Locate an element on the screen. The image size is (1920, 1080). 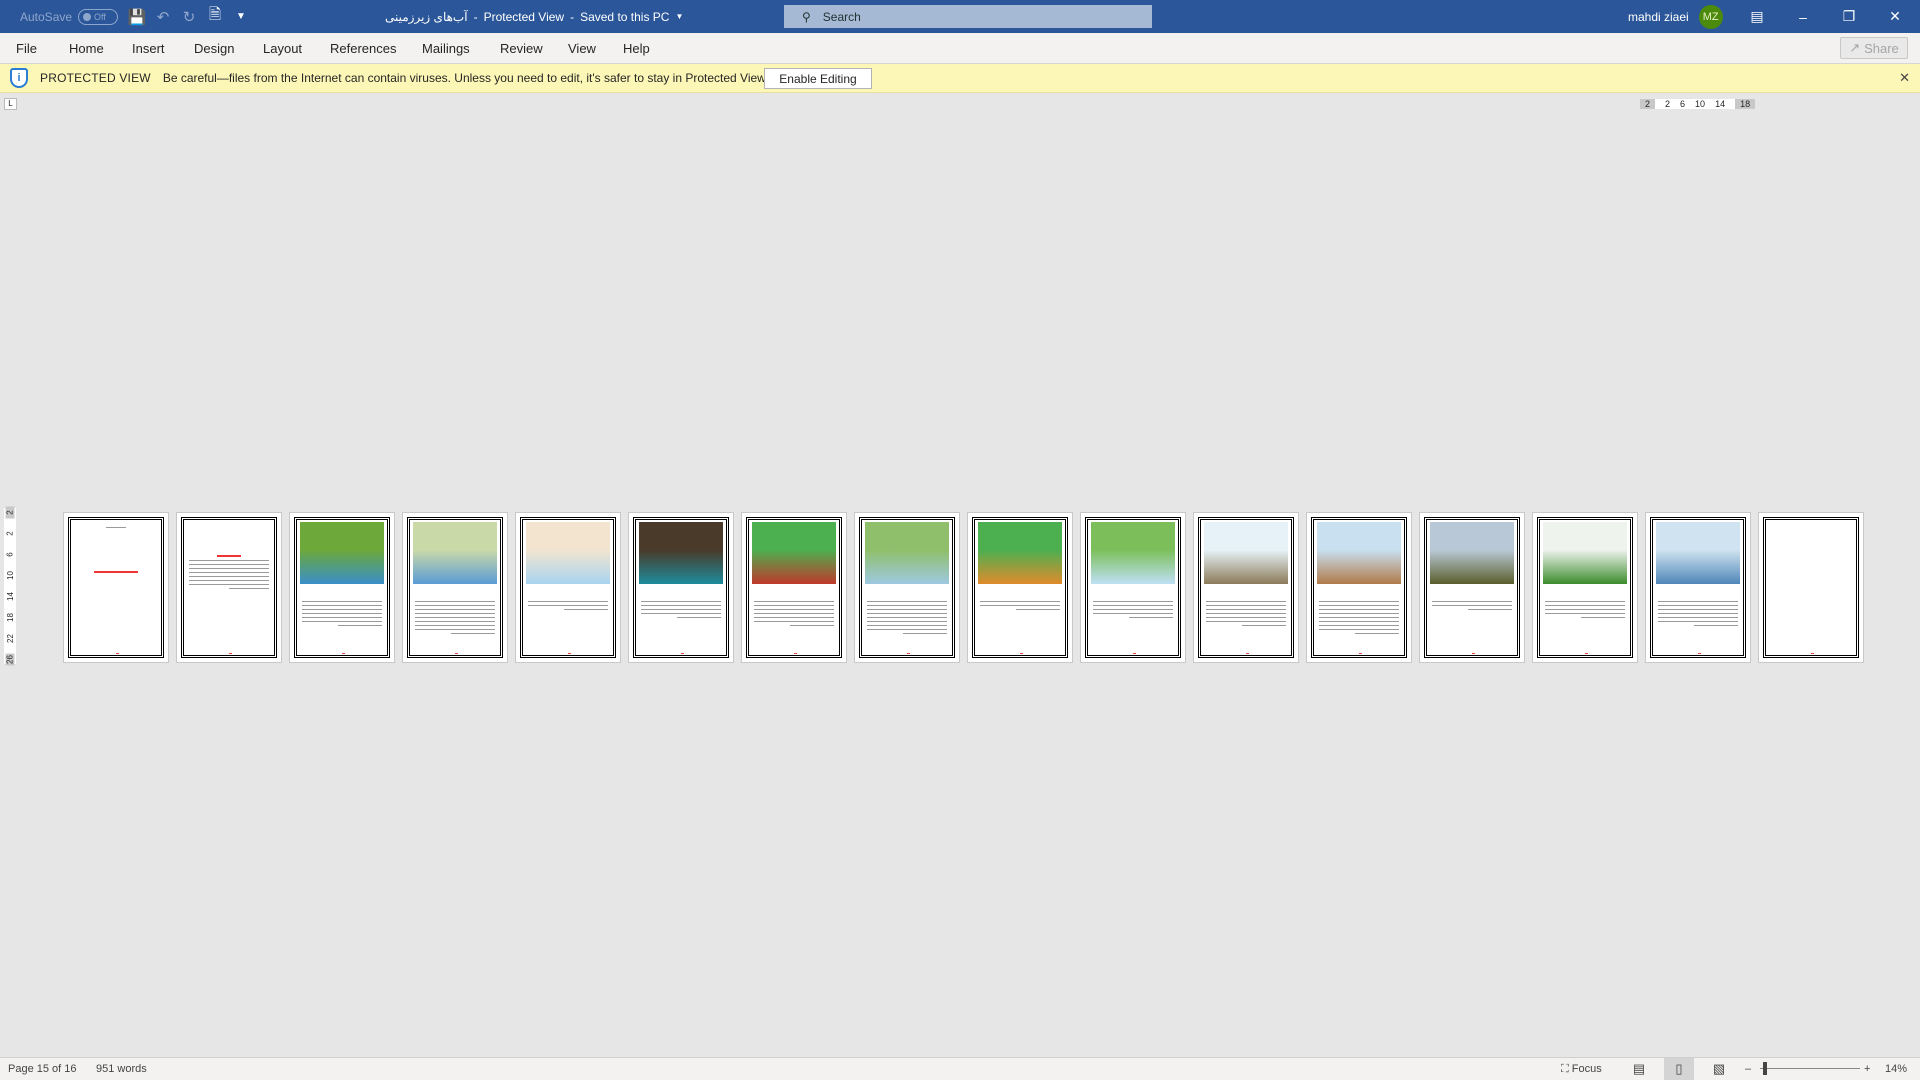
focus-button: ⛶ Focus is located at coordinates (1581, 1069).